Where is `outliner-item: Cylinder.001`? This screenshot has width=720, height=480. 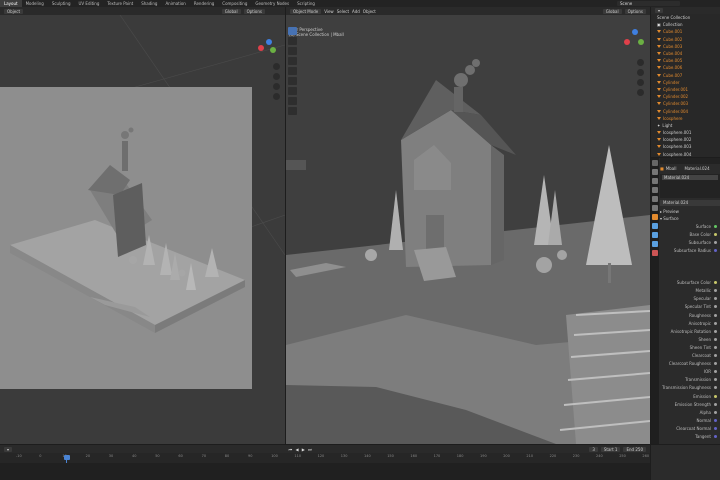
outliner-item: Cylinder.001 is located at coordinates (688, 89).